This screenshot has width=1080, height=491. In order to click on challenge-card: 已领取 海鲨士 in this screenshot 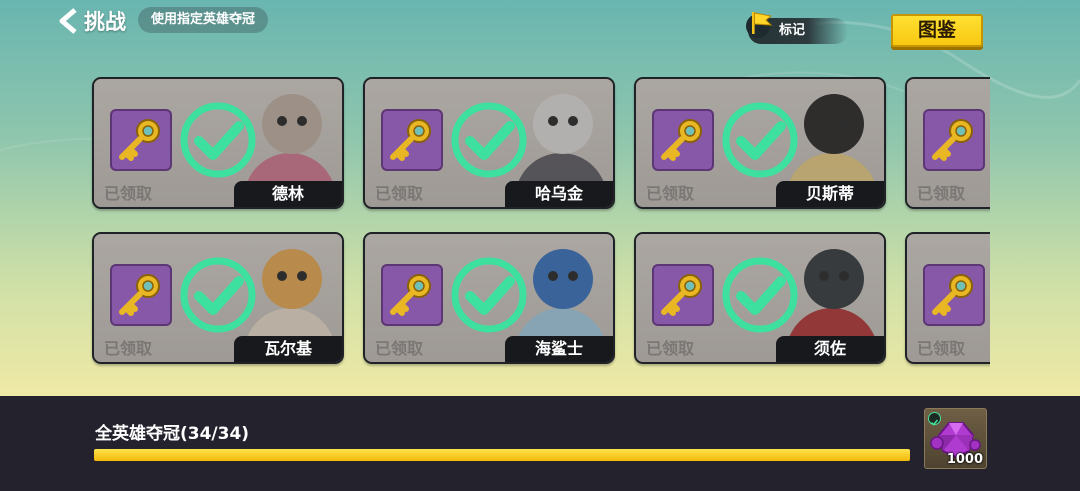, I will do `click(489, 298)`.